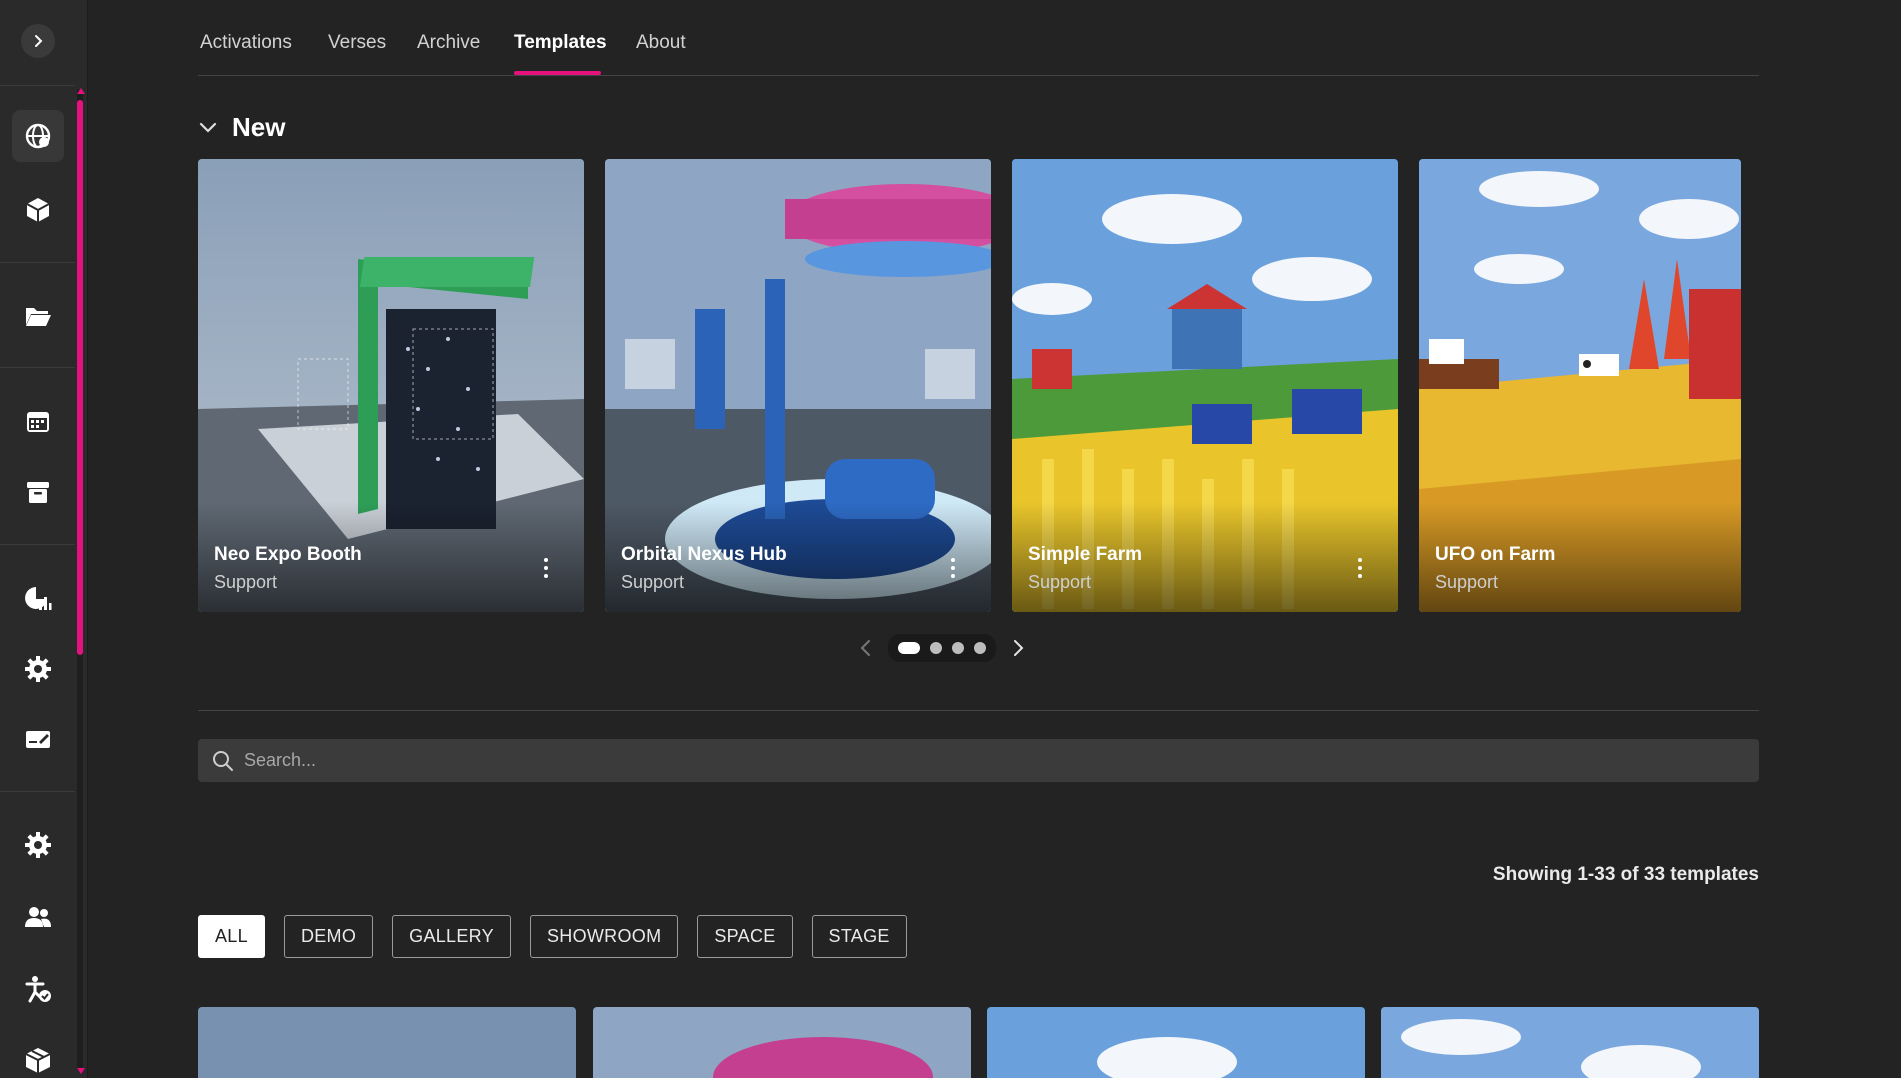  Describe the element at coordinates (391, 385) in the screenshot. I see `template-card: Neo Expo Booth Support` at that location.